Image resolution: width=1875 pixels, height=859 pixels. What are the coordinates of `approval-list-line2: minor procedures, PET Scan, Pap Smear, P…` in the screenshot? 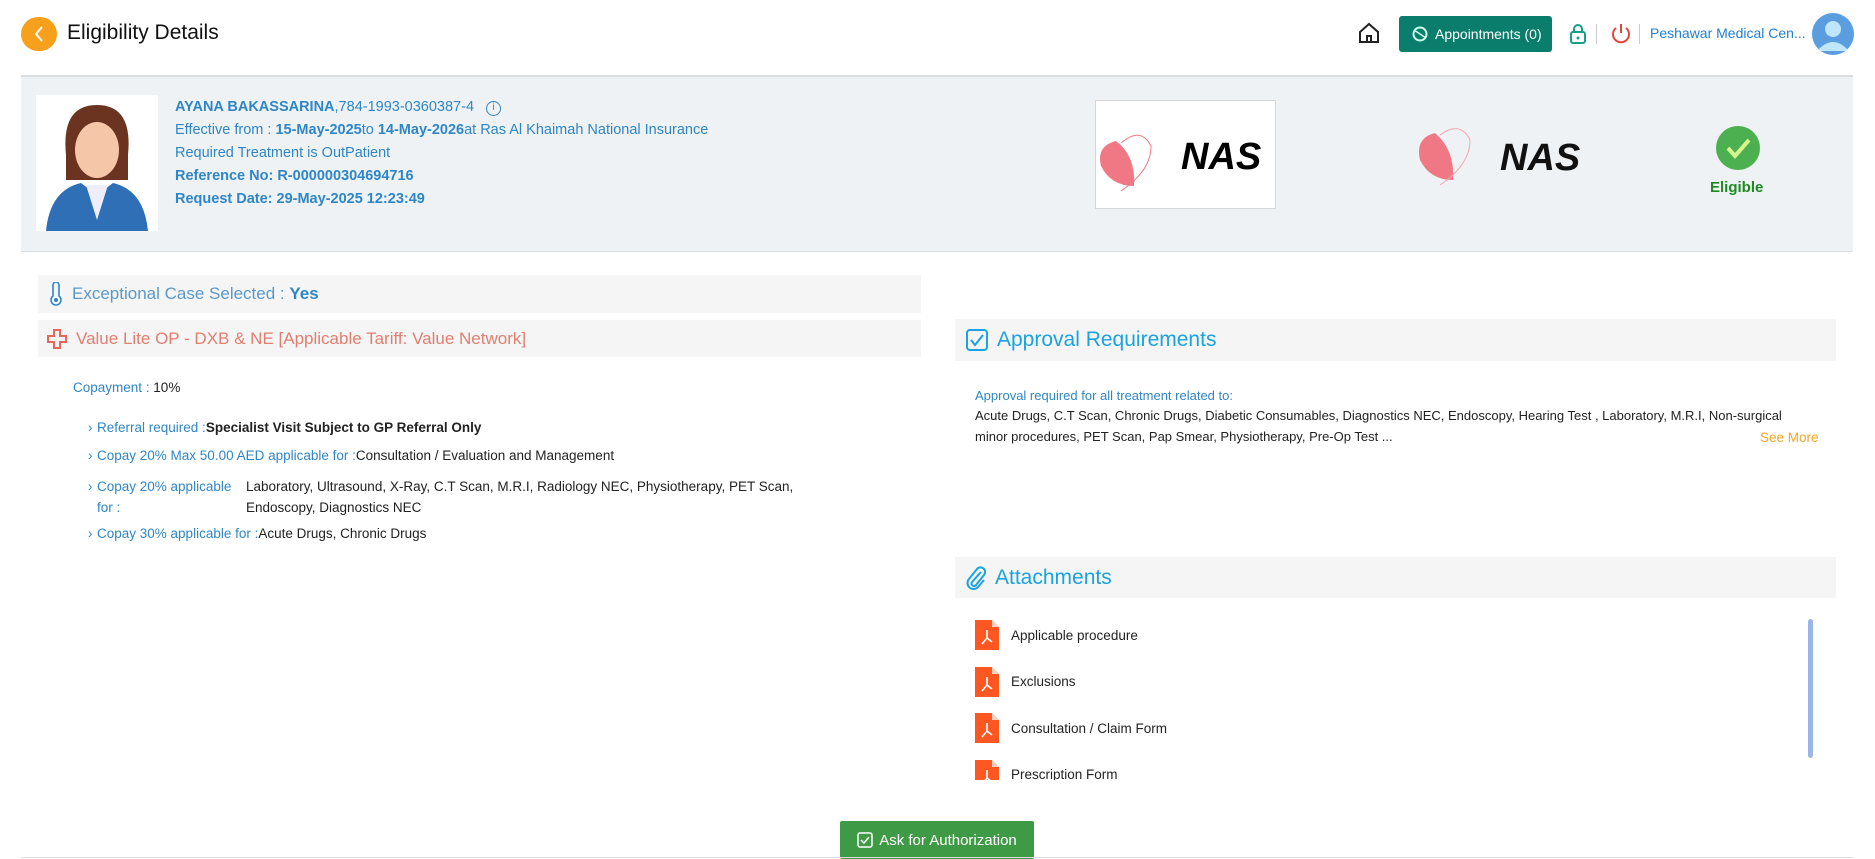 It's located at (1184, 436).